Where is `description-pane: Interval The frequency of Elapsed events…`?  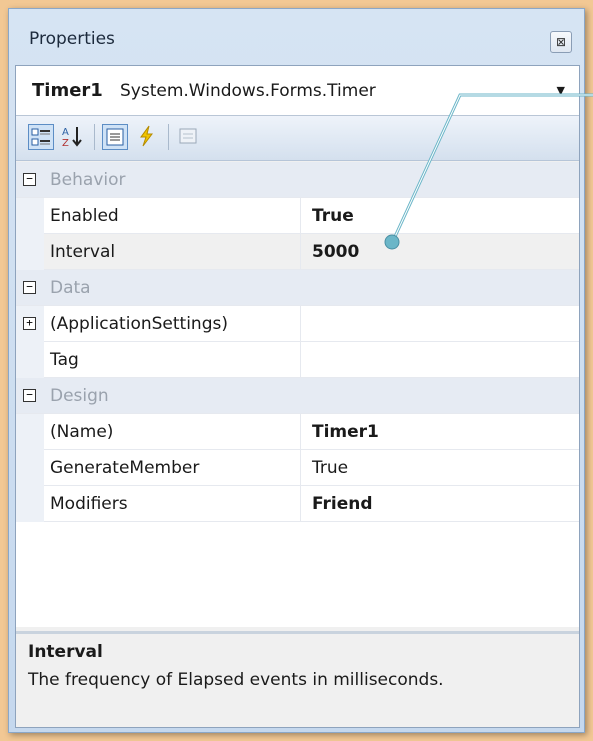 description-pane: Interval The frequency of Elapsed events… is located at coordinates (297, 679).